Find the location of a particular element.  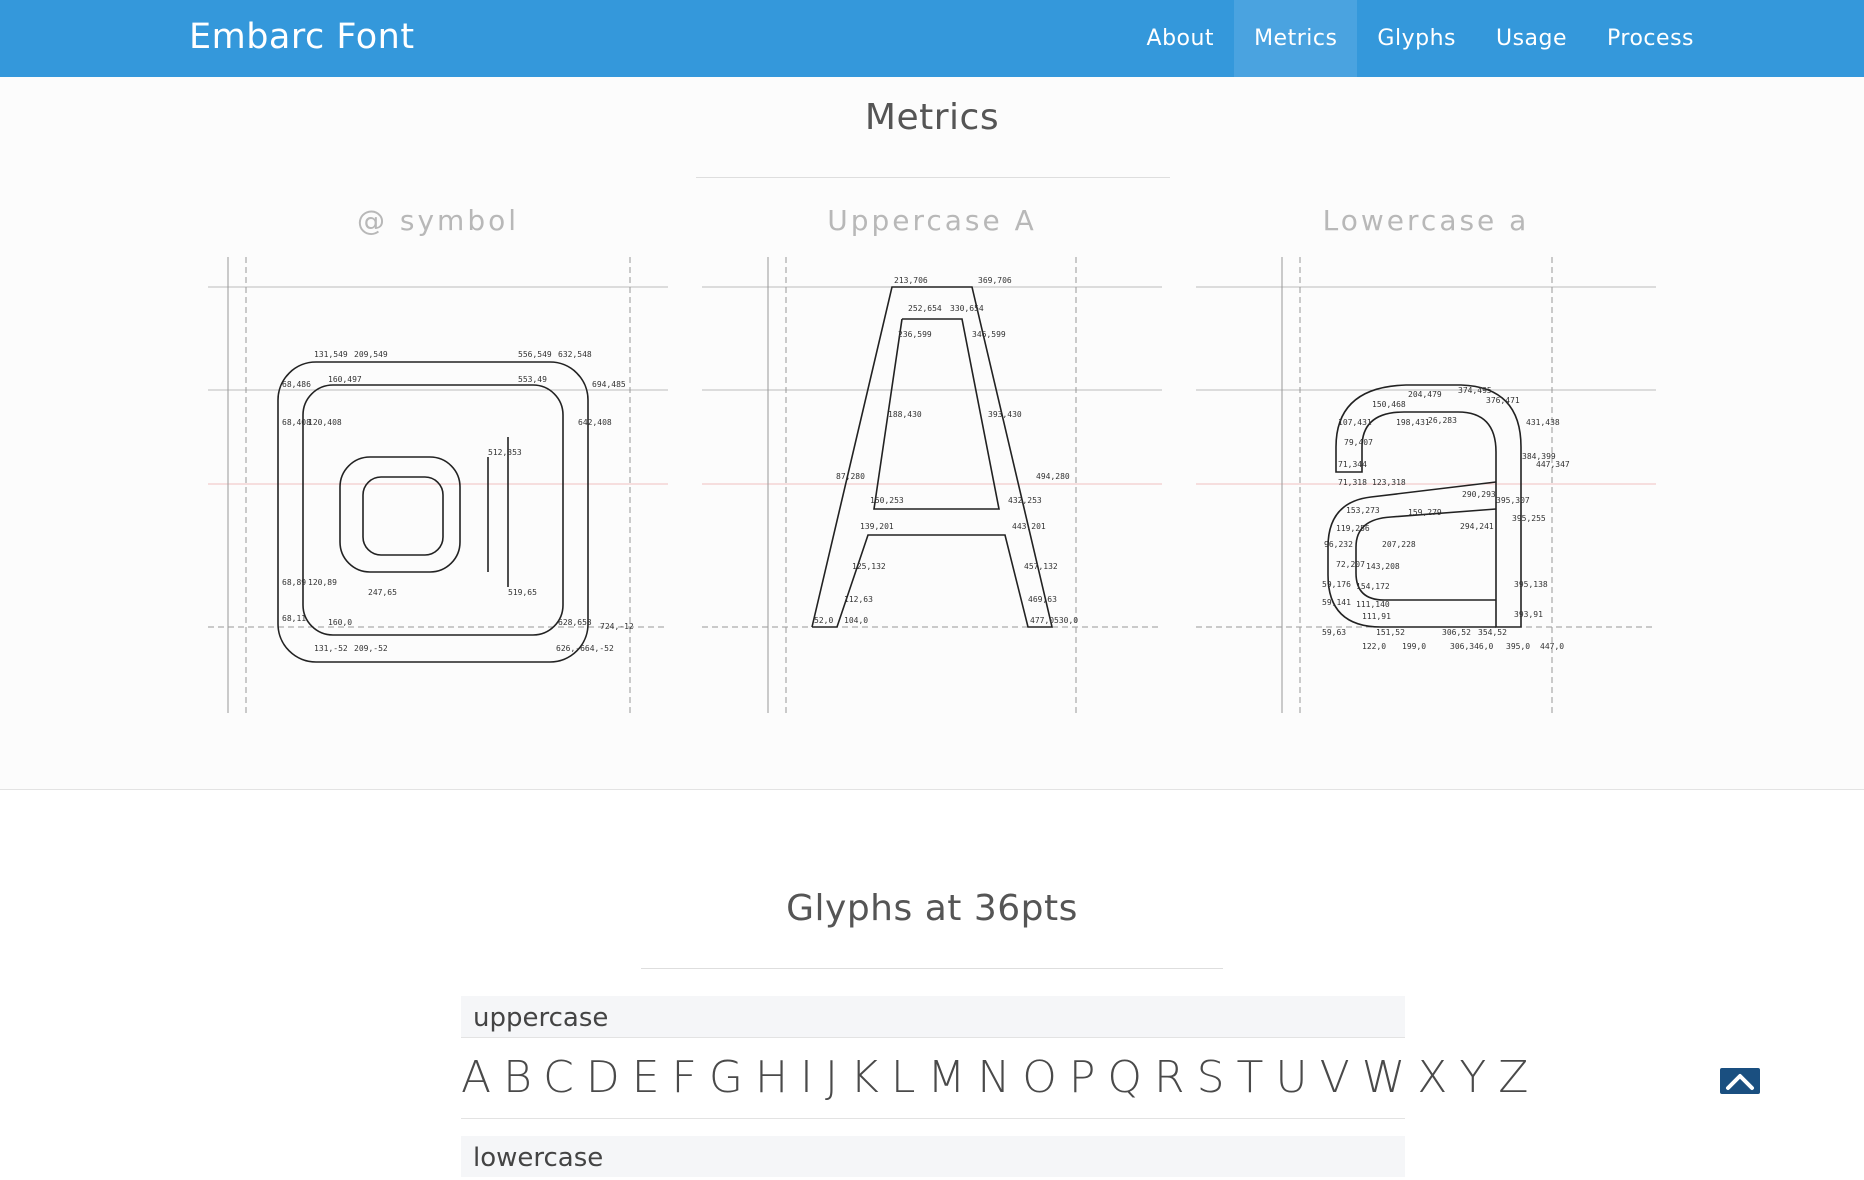

metrics-title-rule is located at coordinates (933, 177).